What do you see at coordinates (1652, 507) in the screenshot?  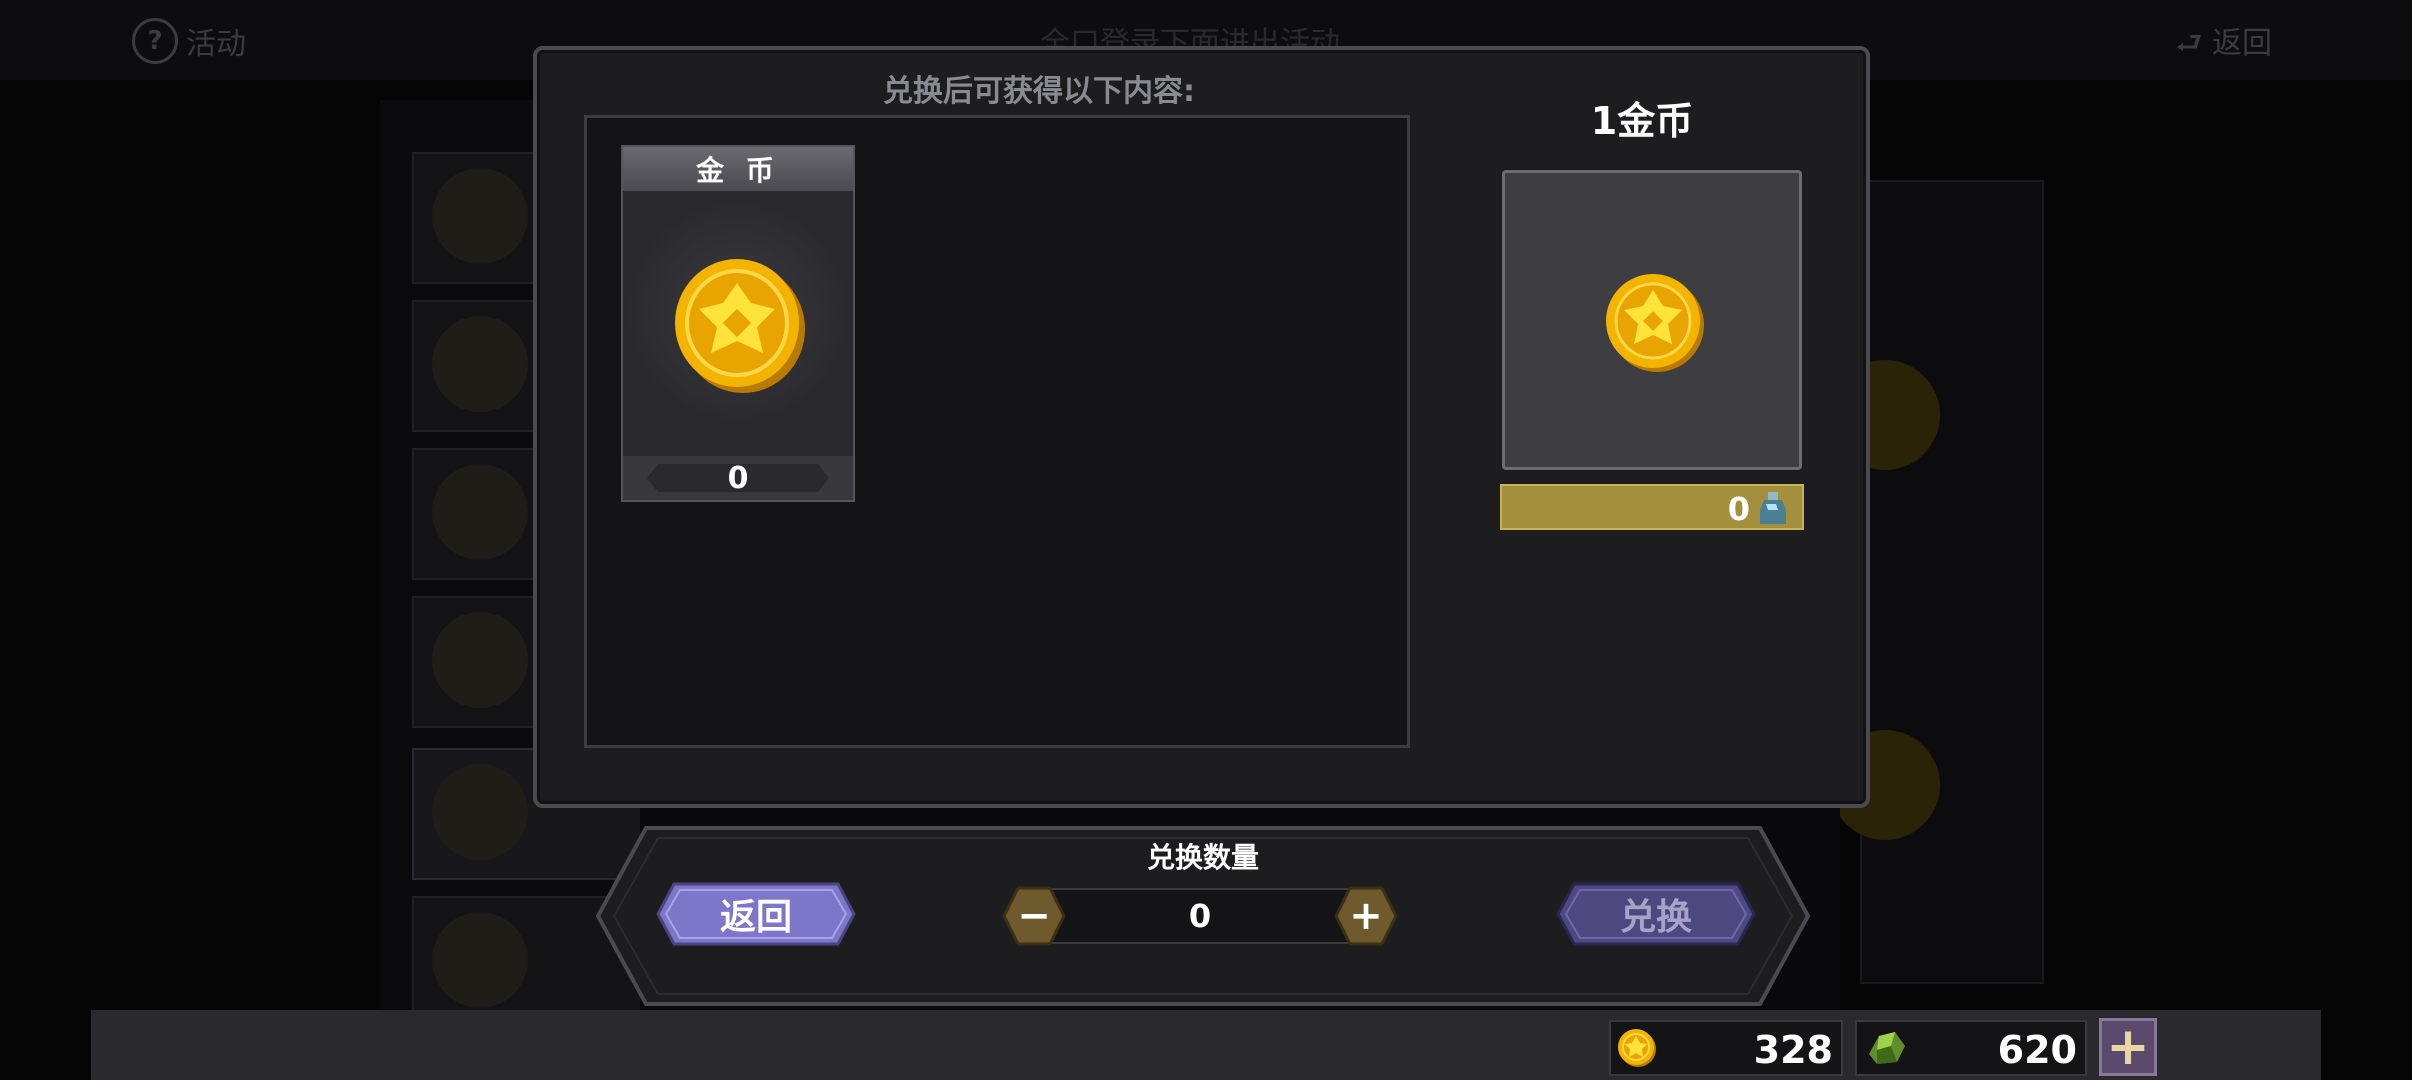 I see `target-cost-bar: 0` at bounding box center [1652, 507].